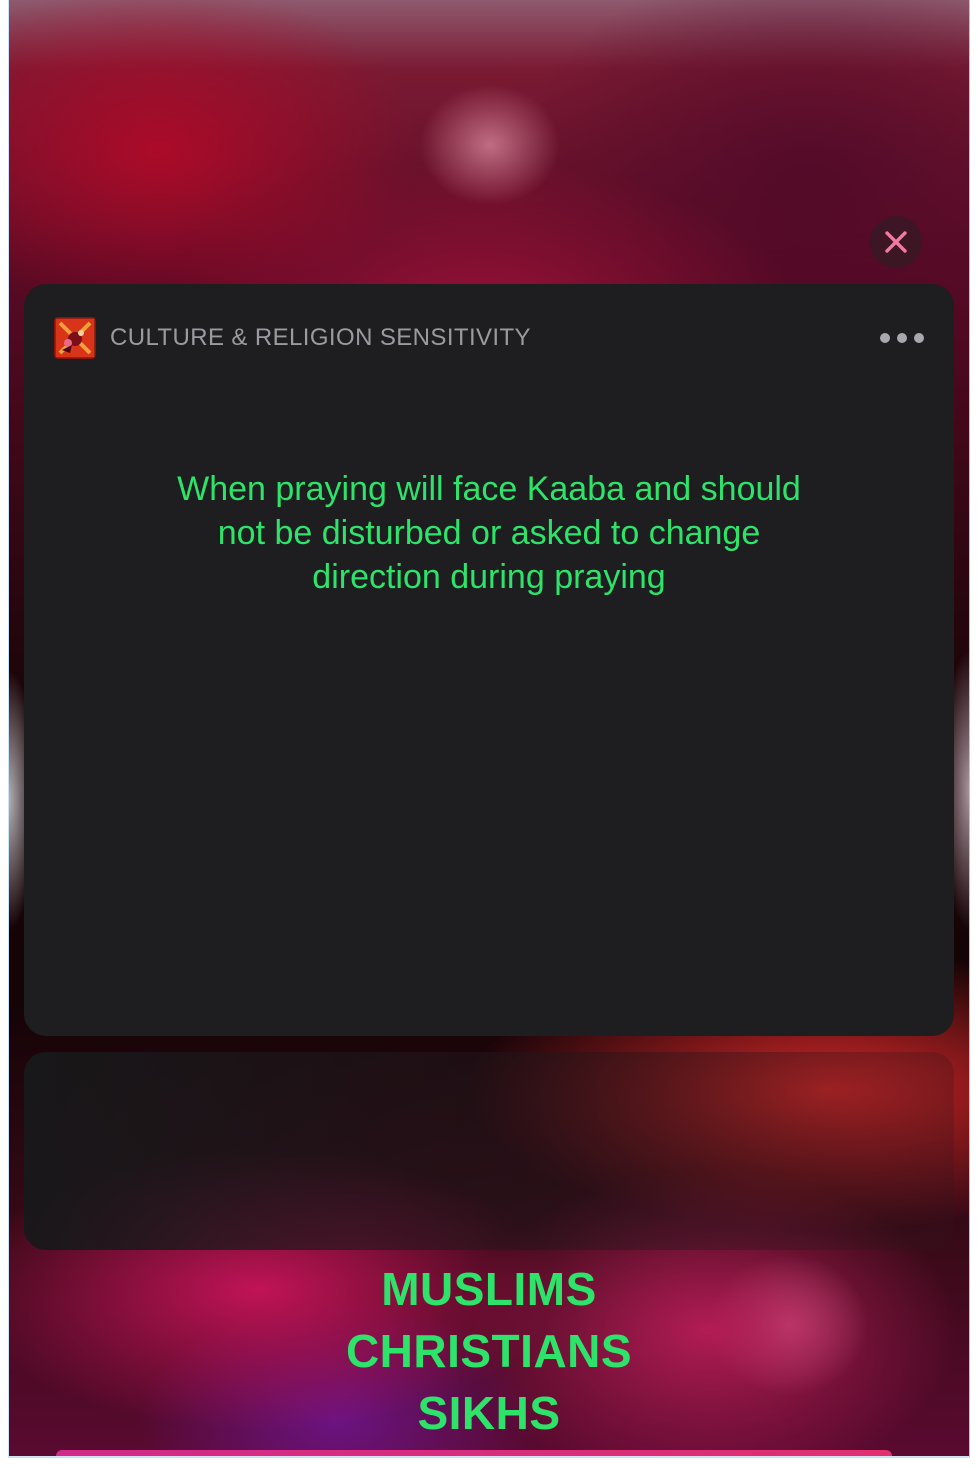 The width and height of the screenshot is (978, 1468). What do you see at coordinates (474, 1453) in the screenshot?
I see `bottom-card-edge` at bounding box center [474, 1453].